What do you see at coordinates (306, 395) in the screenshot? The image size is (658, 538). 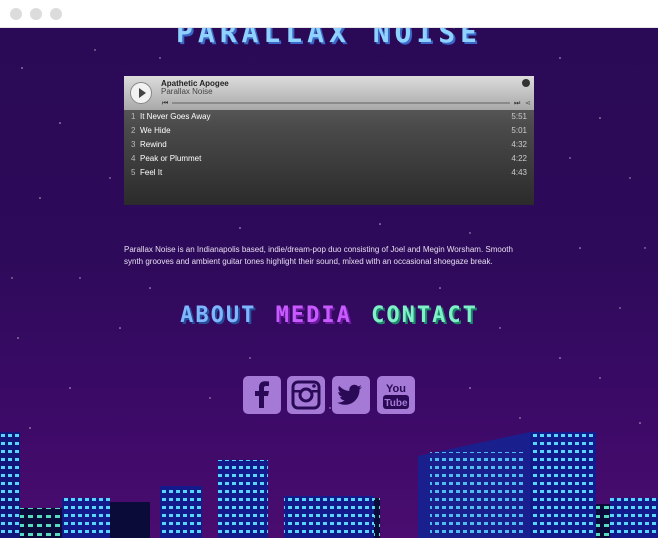 I see `instagram-icon` at bounding box center [306, 395].